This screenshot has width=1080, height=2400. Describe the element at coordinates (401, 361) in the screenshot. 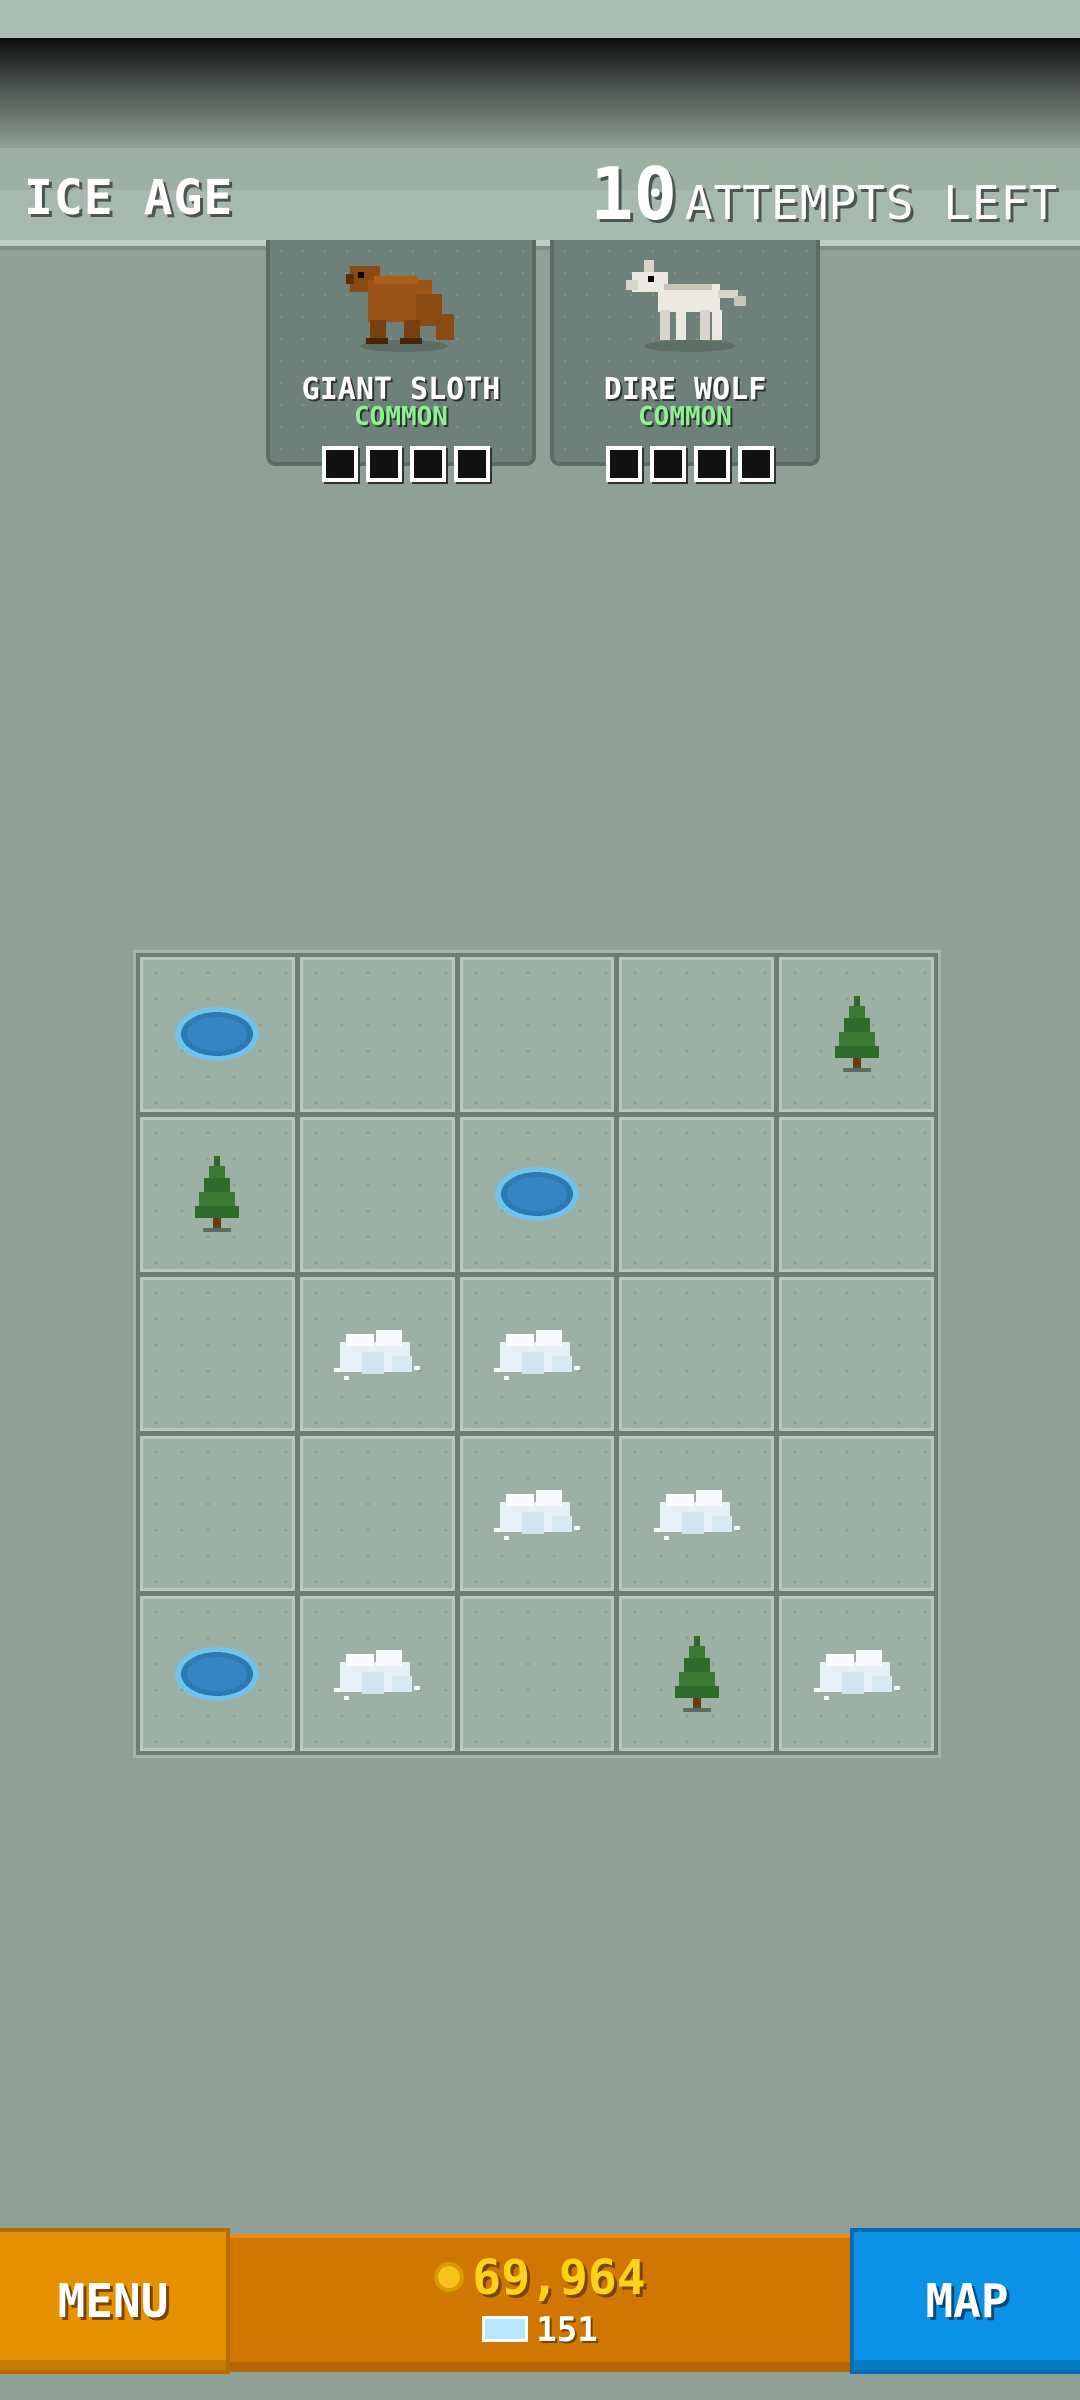

I see `target-card-giant-sloth: GIANT SLOTH COMMON` at that location.